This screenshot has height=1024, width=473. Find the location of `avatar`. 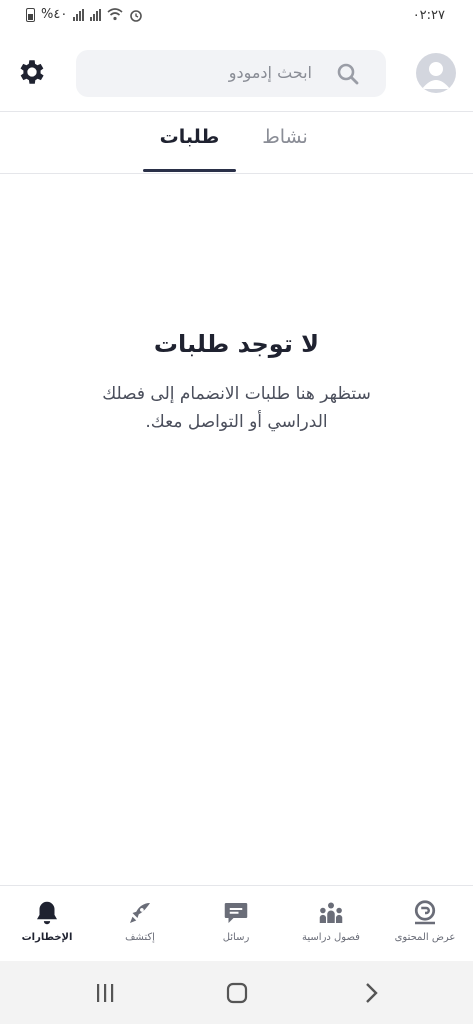

avatar is located at coordinates (436, 73).